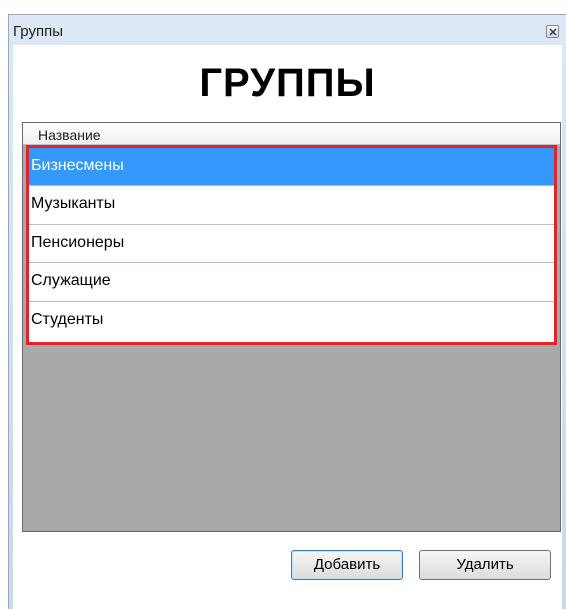 The height and width of the screenshot is (610, 566). I want to click on group-row: Студенты, so click(291, 320).